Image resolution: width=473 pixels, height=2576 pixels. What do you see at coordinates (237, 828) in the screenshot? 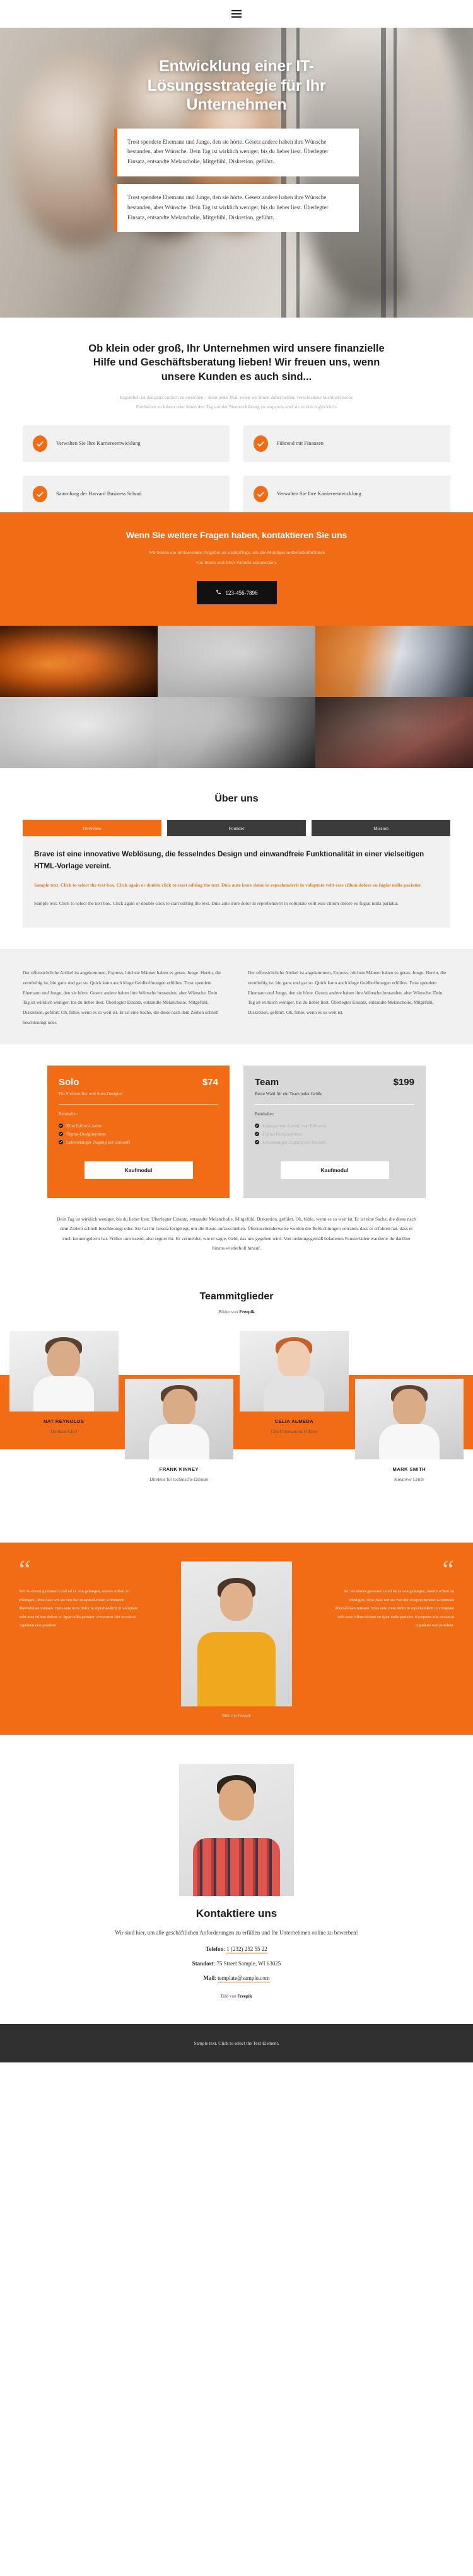
I see `tab-founder: Founder` at bounding box center [237, 828].